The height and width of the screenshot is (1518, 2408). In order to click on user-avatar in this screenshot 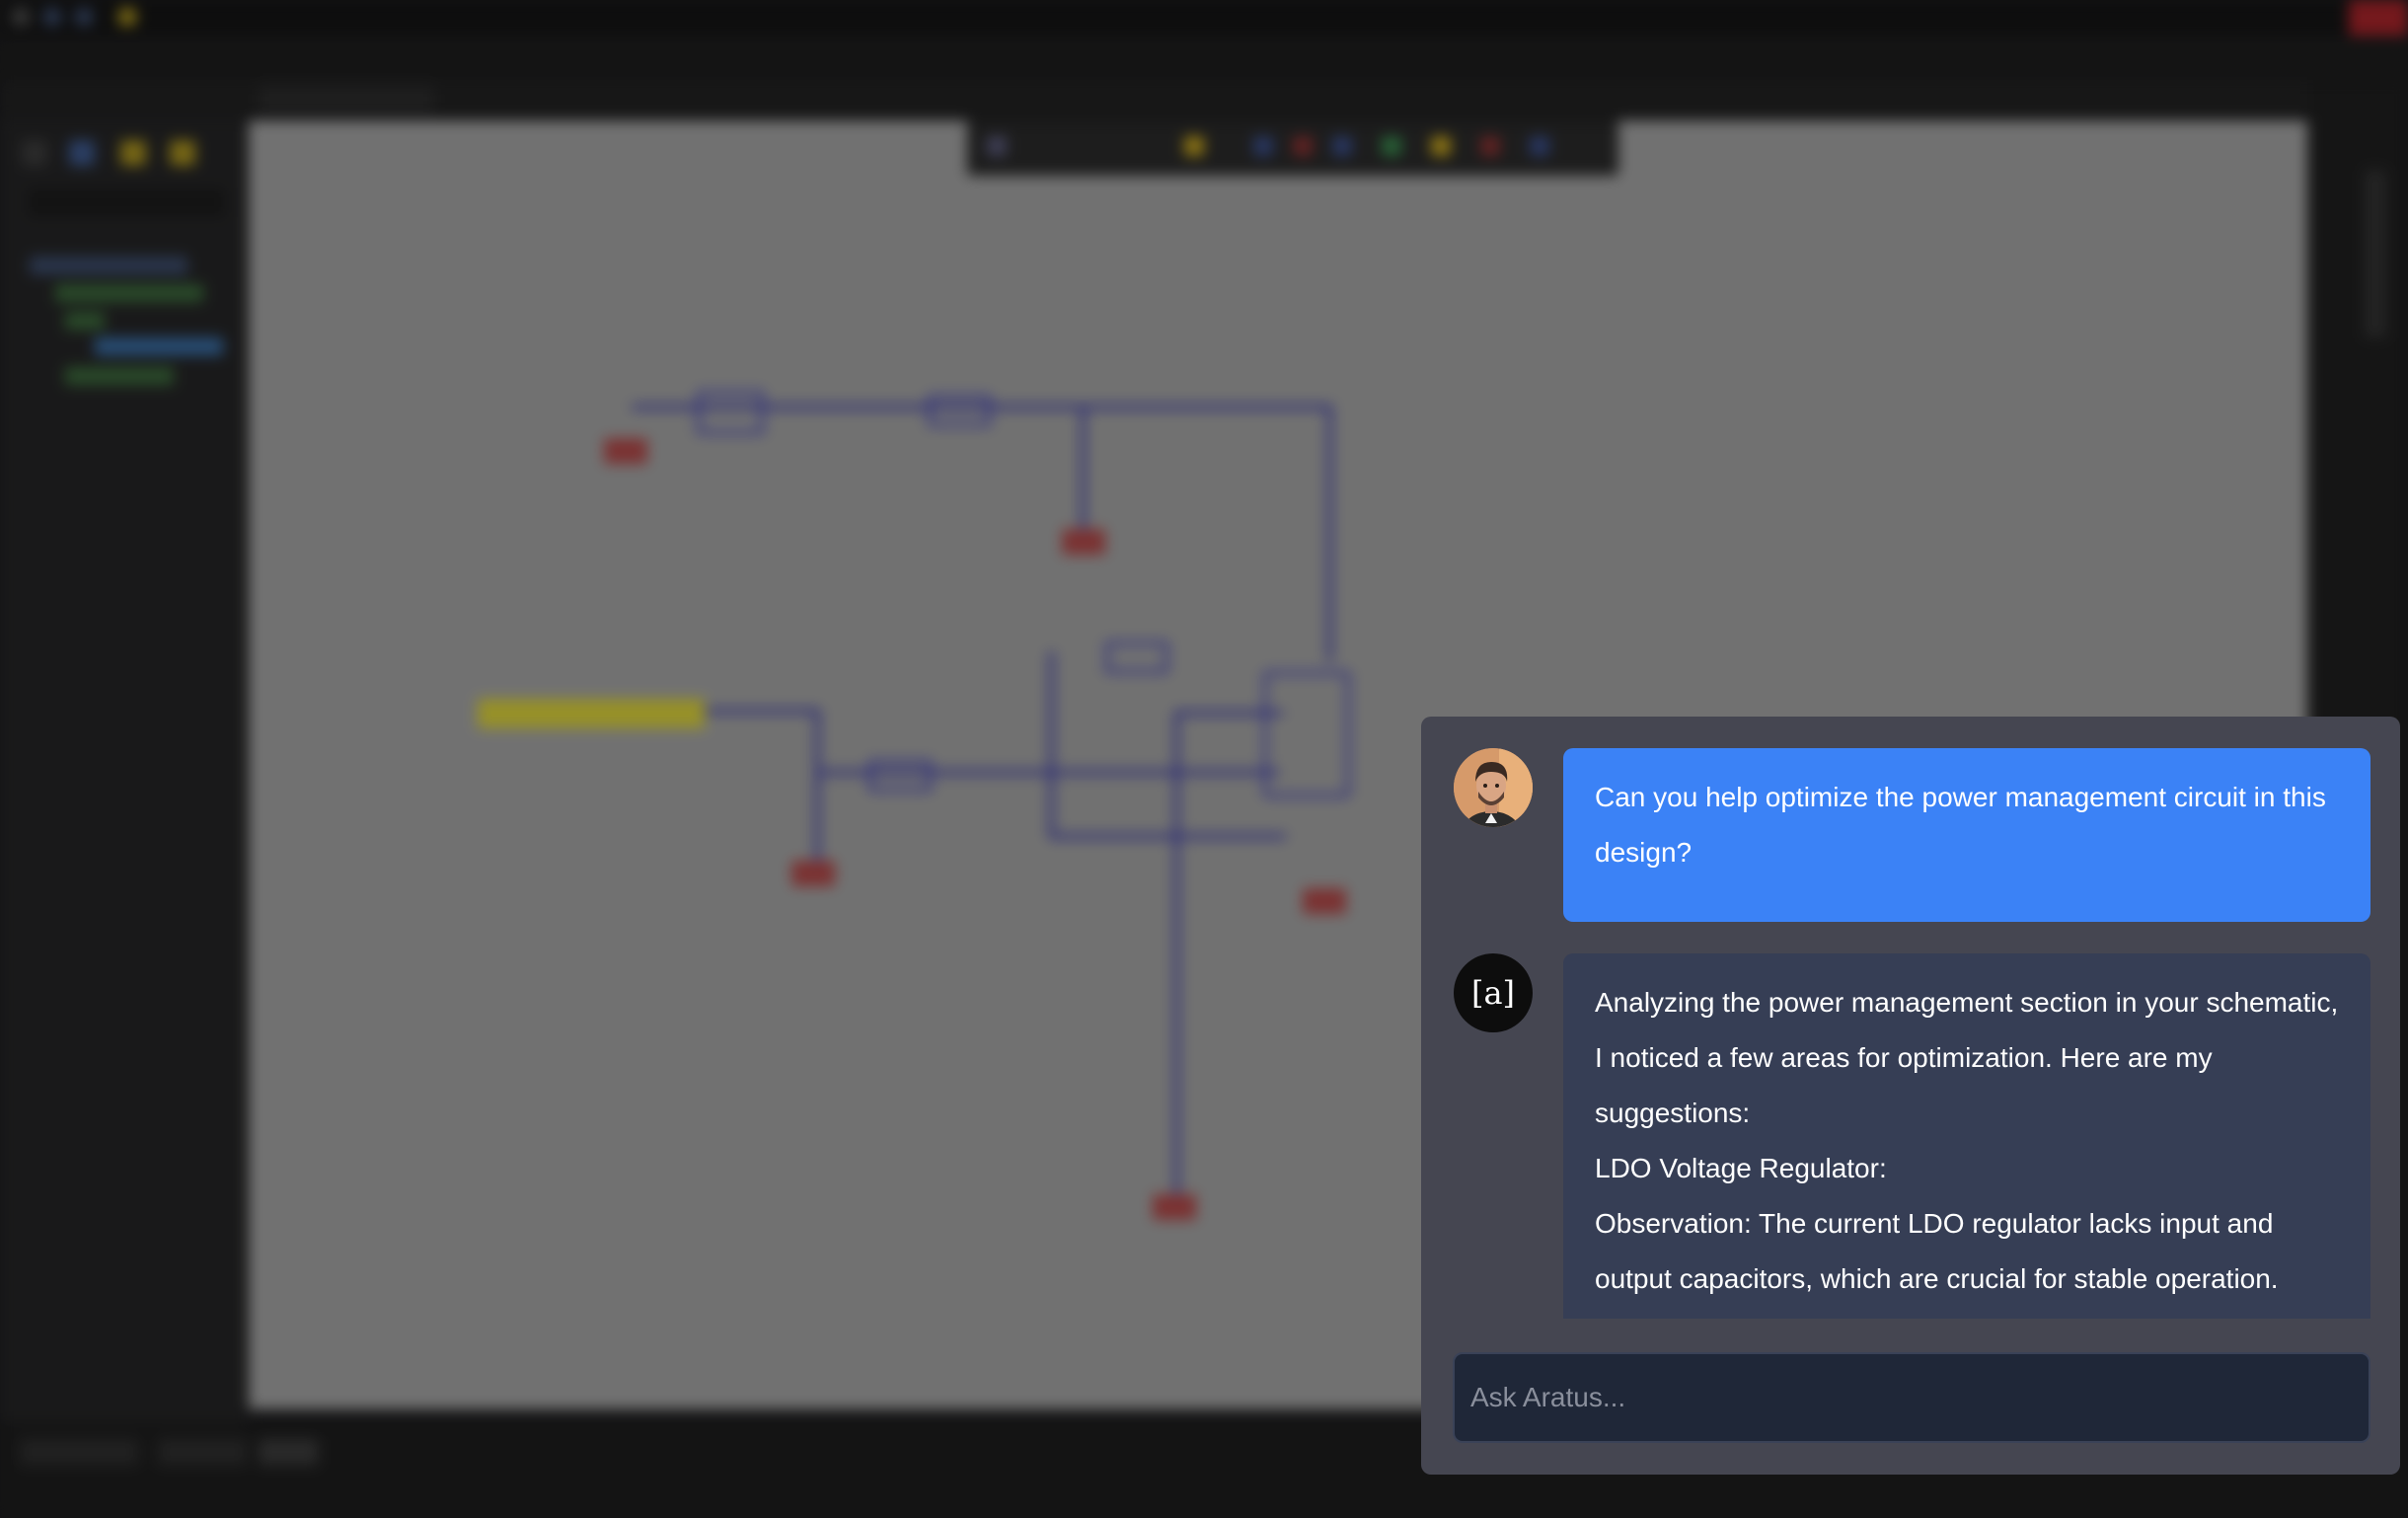, I will do `click(1493, 787)`.